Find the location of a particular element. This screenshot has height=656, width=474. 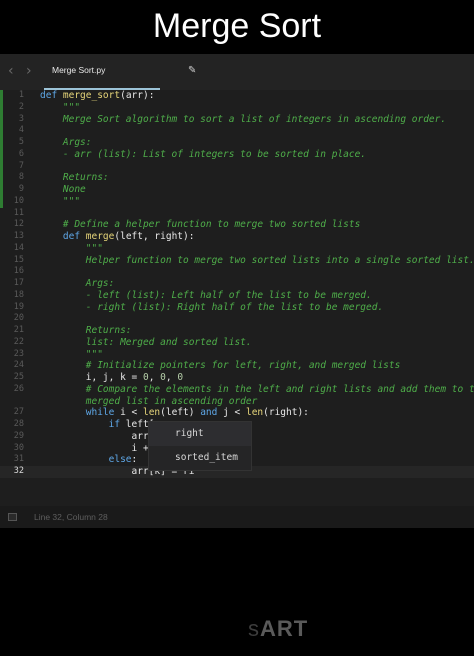

line-number: 18 is located at coordinates (18, 294).